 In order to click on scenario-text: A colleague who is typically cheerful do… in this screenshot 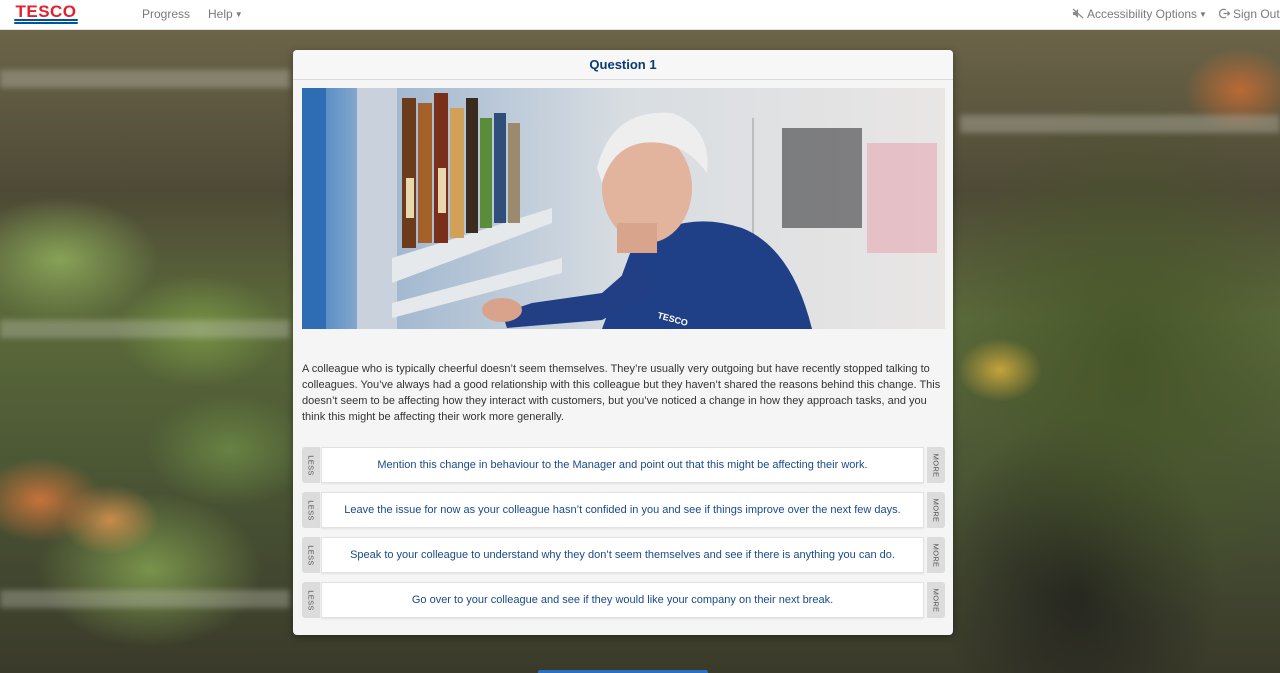, I will do `click(621, 393)`.